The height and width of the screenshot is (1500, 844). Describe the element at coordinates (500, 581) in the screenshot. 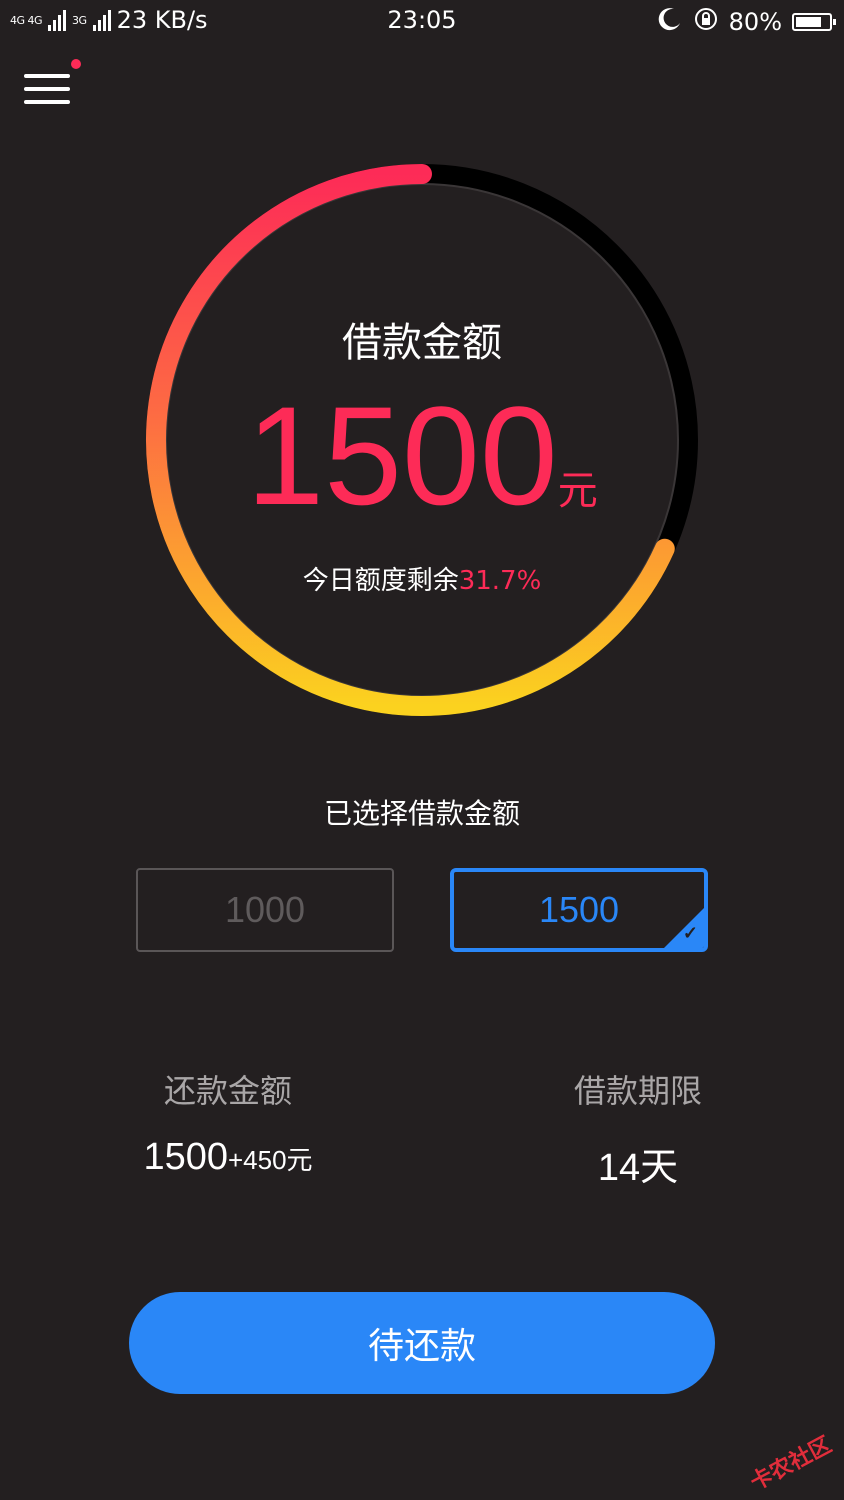

I see `remaining-quota-value: 31.7%` at that location.